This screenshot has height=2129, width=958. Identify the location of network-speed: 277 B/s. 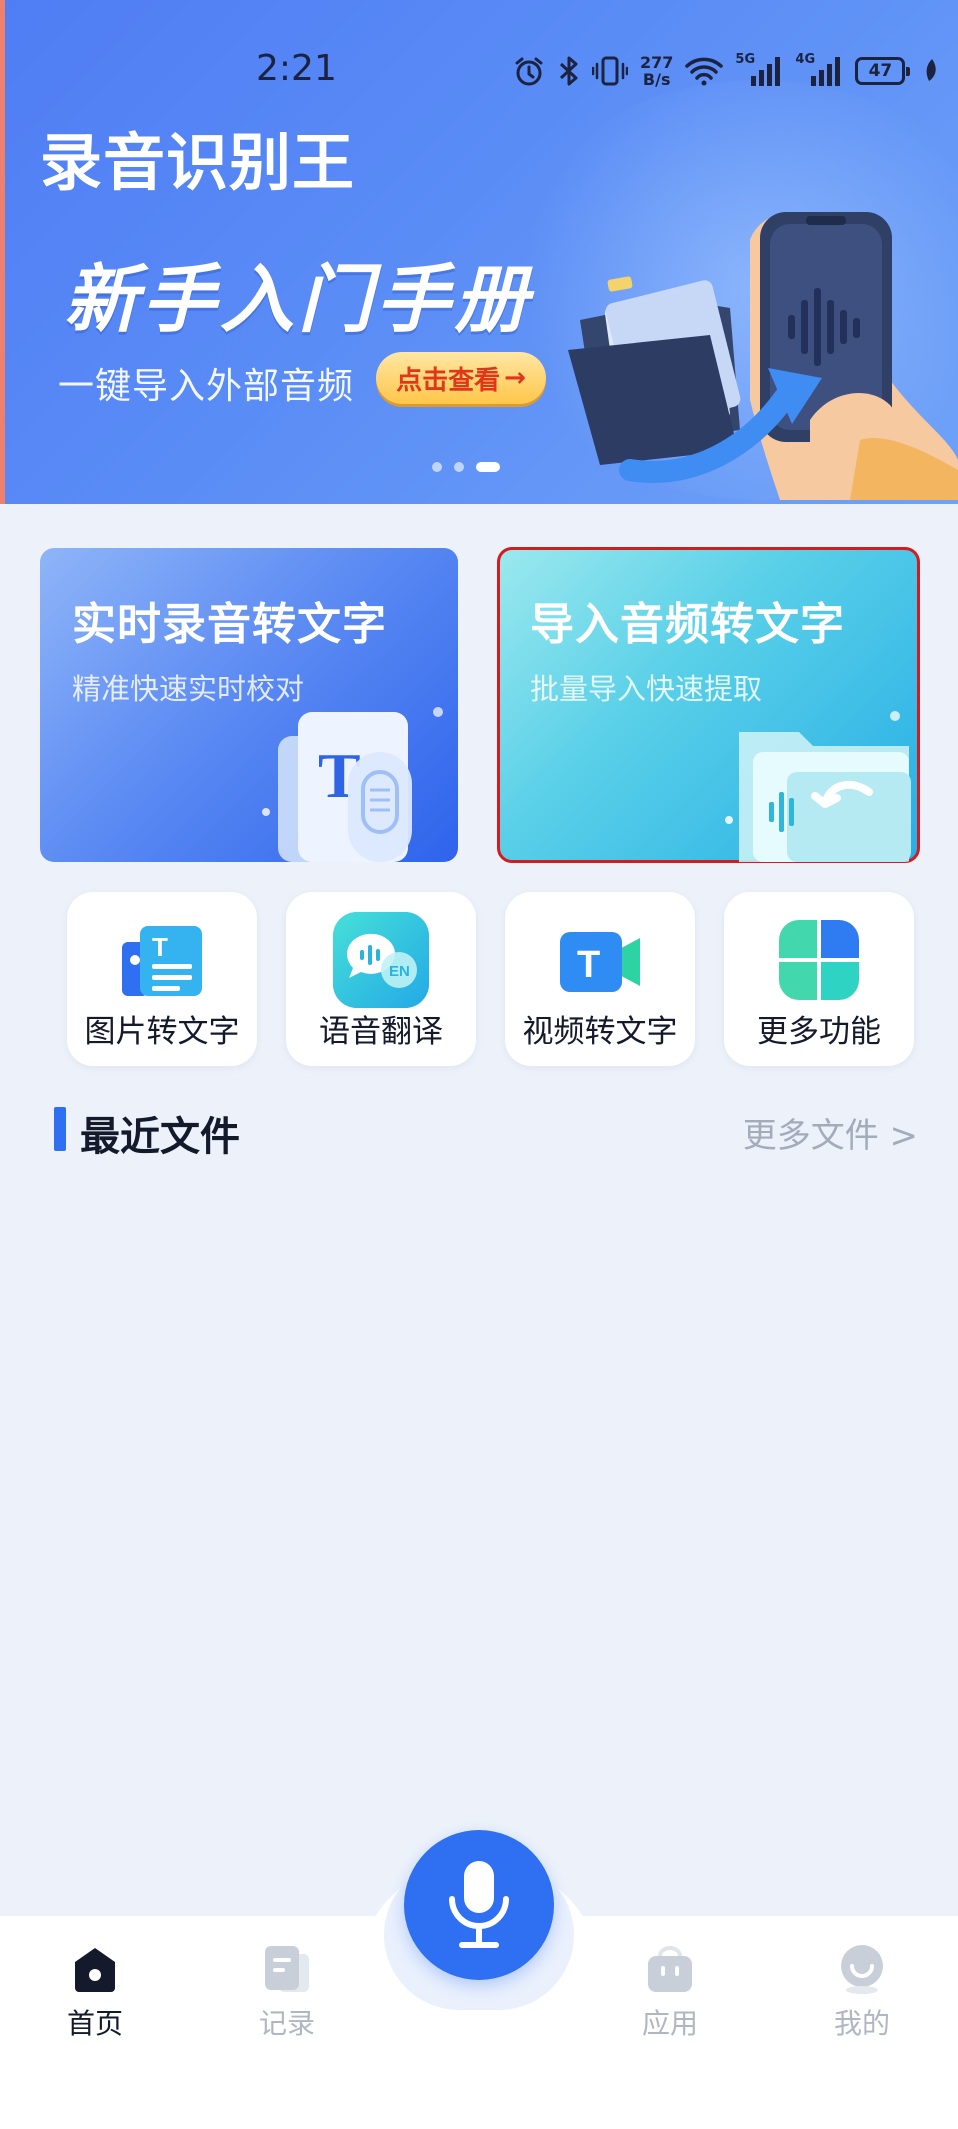
(656, 71).